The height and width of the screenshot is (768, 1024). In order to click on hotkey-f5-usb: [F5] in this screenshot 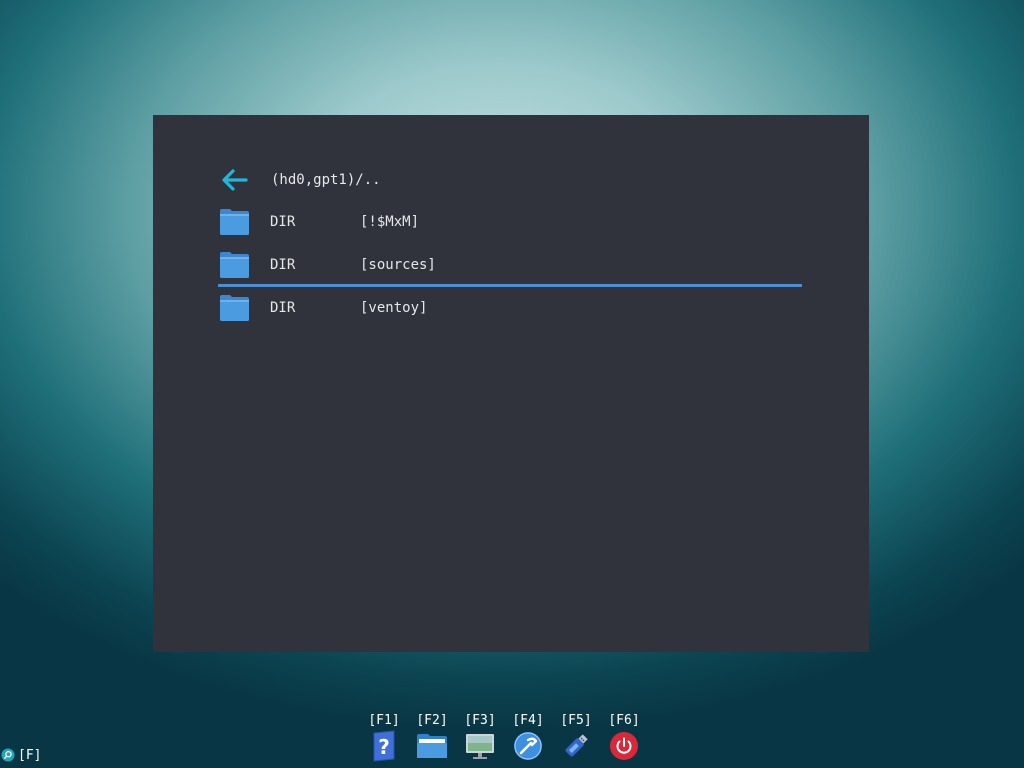, I will do `click(576, 737)`.